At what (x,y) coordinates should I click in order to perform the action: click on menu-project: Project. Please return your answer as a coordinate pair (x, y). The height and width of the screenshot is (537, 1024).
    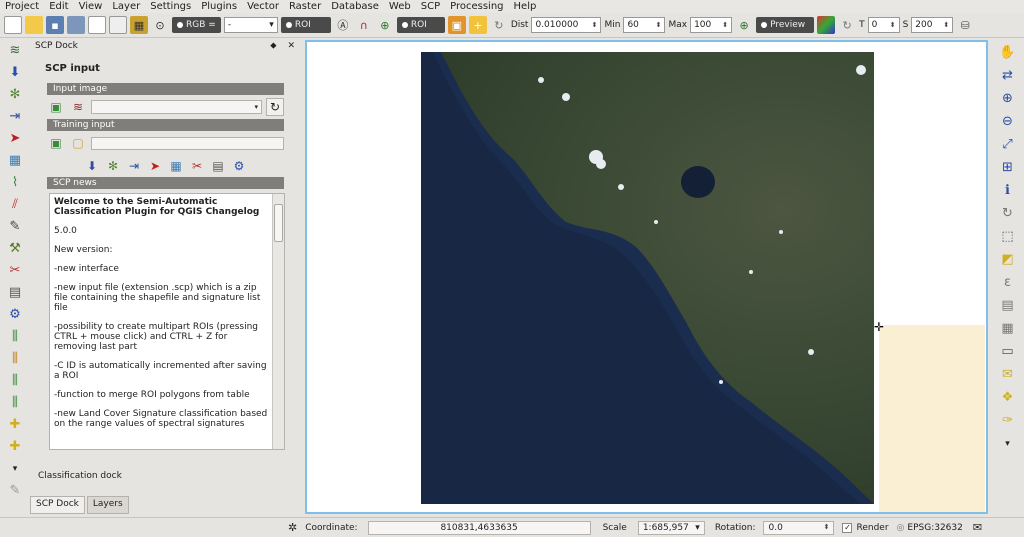
    Looking at the image, I should click on (22, 6).